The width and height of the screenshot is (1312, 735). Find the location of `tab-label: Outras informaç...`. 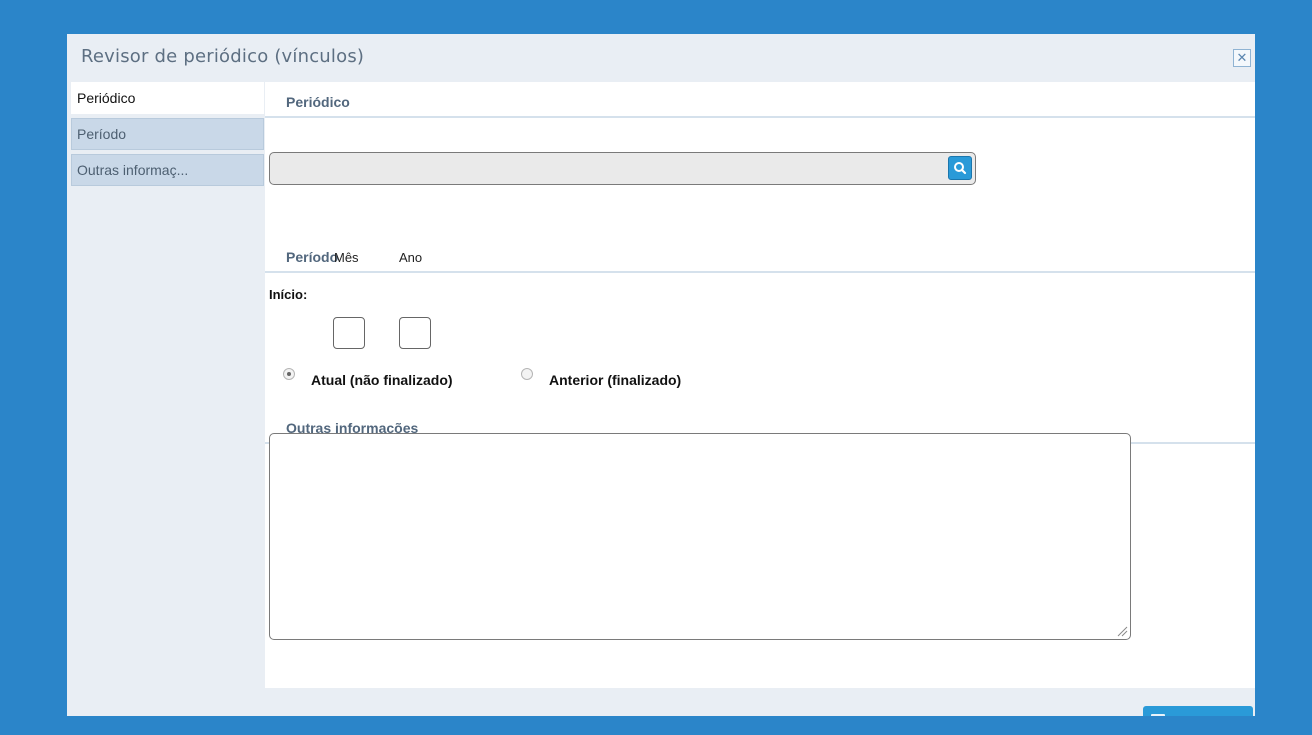

tab-label: Outras informaç... is located at coordinates (133, 170).